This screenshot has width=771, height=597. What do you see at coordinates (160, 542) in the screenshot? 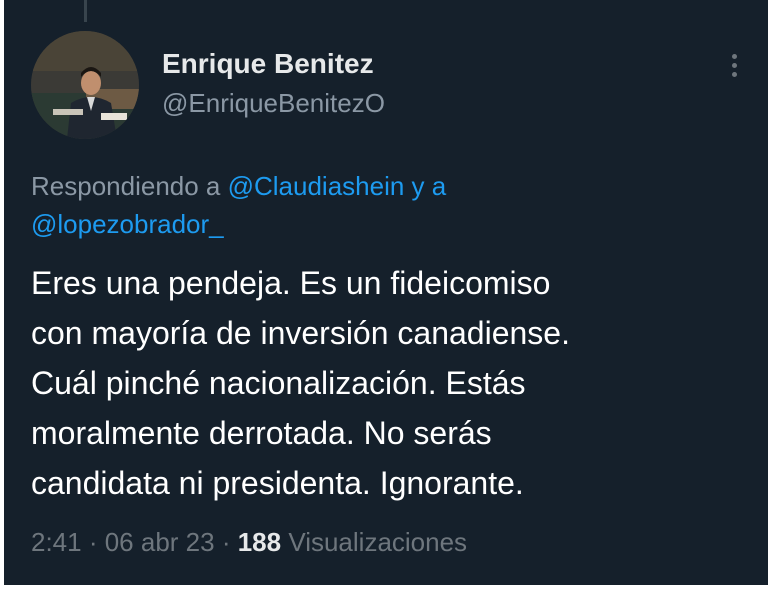
I see `tweet-date: 06 abr 23` at bounding box center [160, 542].